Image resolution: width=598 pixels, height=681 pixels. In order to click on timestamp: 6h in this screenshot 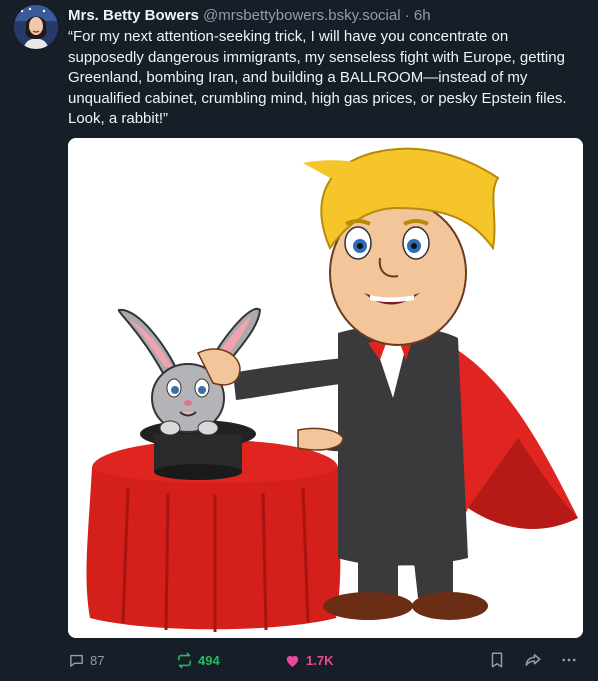, I will do `click(422, 15)`.